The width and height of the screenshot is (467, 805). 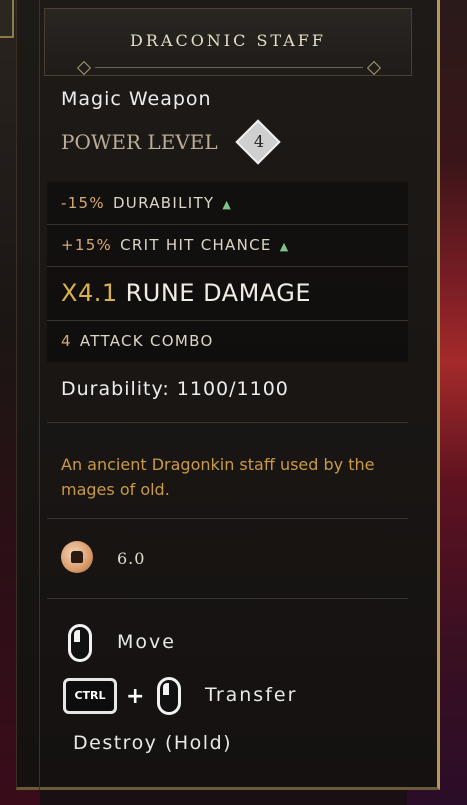 I want to click on perk-attack-combo: 4 ATTACK COMBO, so click(x=137, y=341).